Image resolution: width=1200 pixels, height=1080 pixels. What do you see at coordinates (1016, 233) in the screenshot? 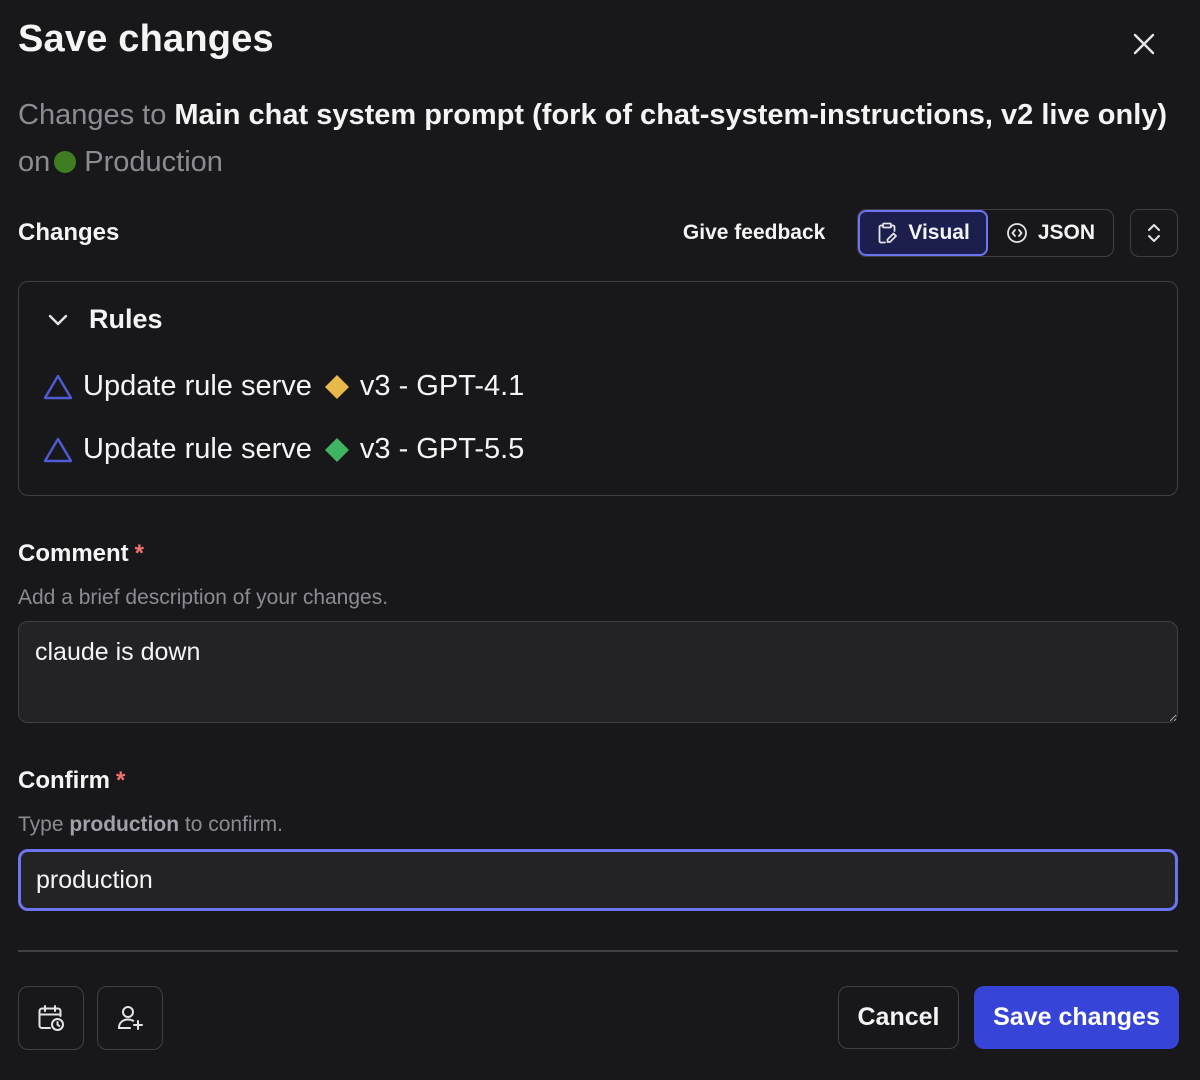
I see `code-circle-icon` at bounding box center [1016, 233].